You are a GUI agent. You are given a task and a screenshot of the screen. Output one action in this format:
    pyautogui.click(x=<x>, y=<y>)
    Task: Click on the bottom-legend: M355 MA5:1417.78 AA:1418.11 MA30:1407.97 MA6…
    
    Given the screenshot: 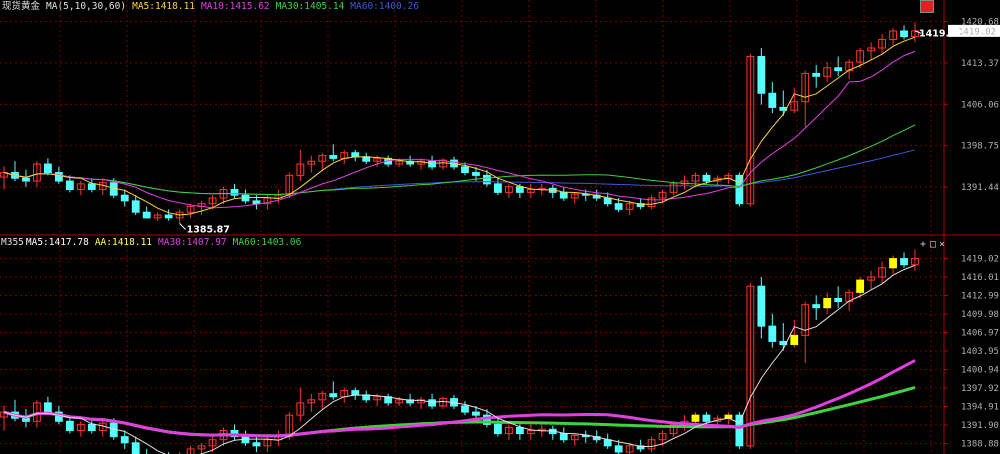 What is the action you would take?
    pyautogui.click(x=154, y=243)
    